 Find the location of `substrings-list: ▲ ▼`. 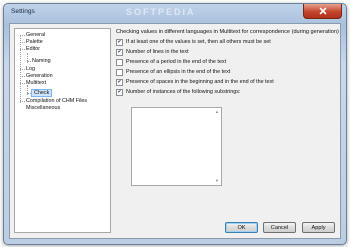

substrings-list: ▲ ▼ is located at coordinates (176, 146).